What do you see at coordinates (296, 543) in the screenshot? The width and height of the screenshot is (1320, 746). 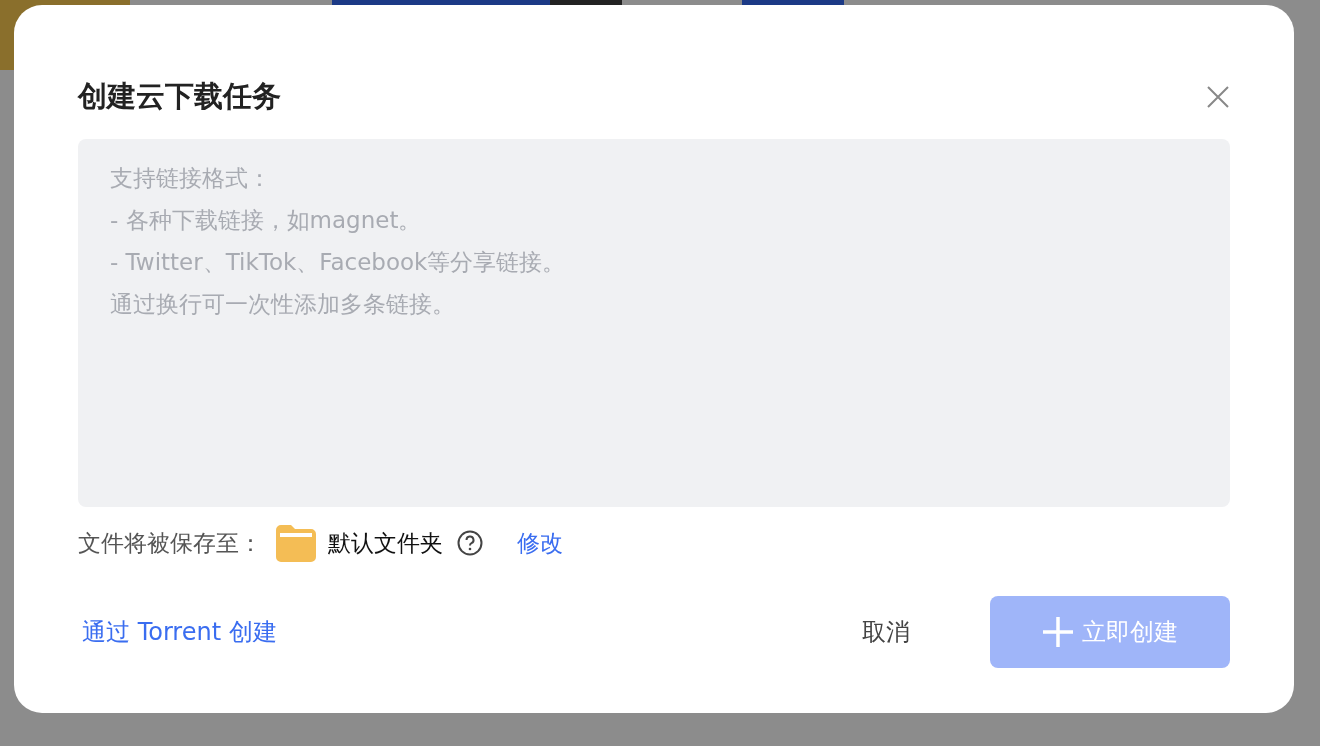 I see `folder-icon` at bounding box center [296, 543].